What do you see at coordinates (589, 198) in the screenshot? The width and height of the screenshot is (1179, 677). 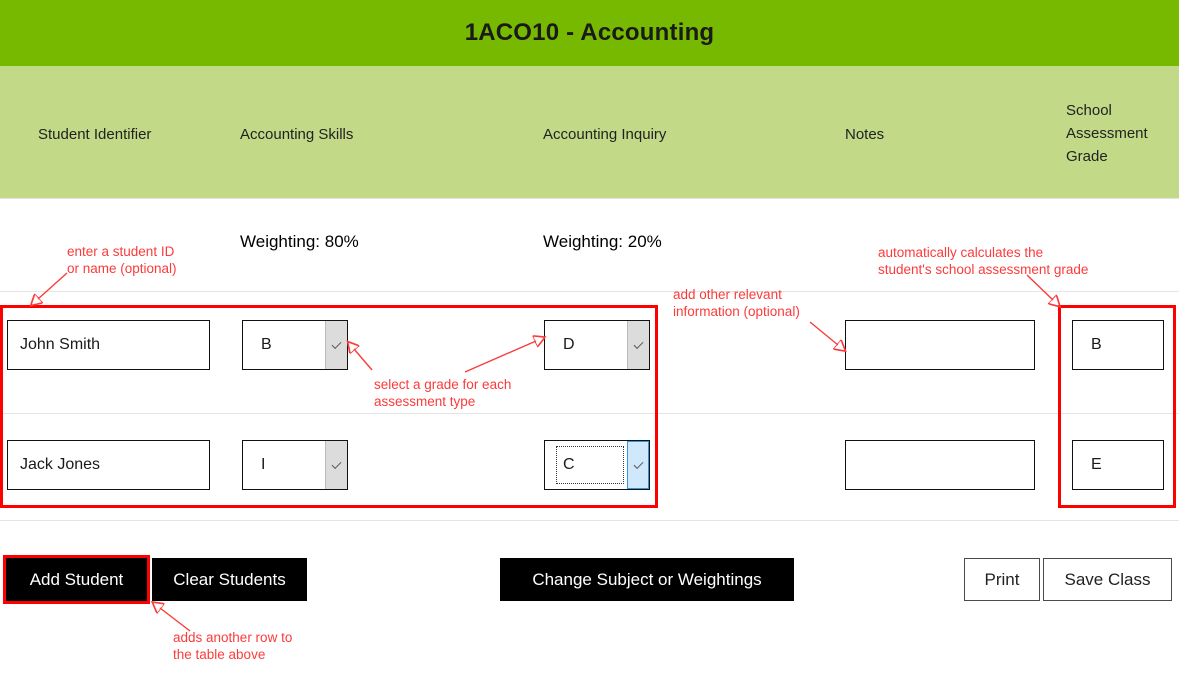 I see `divider-header` at bounding box center [589, 198].